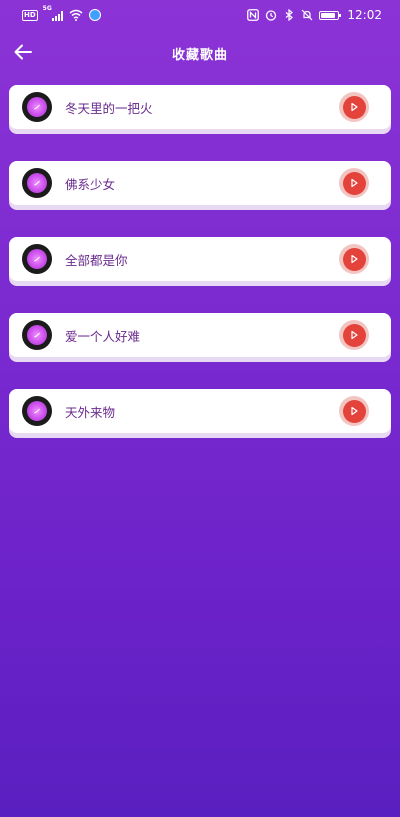  What do you see at coordinates (200, 259) in the screenshot?
I see `song-card: 全部都是你` at bounding box center [200, 259].